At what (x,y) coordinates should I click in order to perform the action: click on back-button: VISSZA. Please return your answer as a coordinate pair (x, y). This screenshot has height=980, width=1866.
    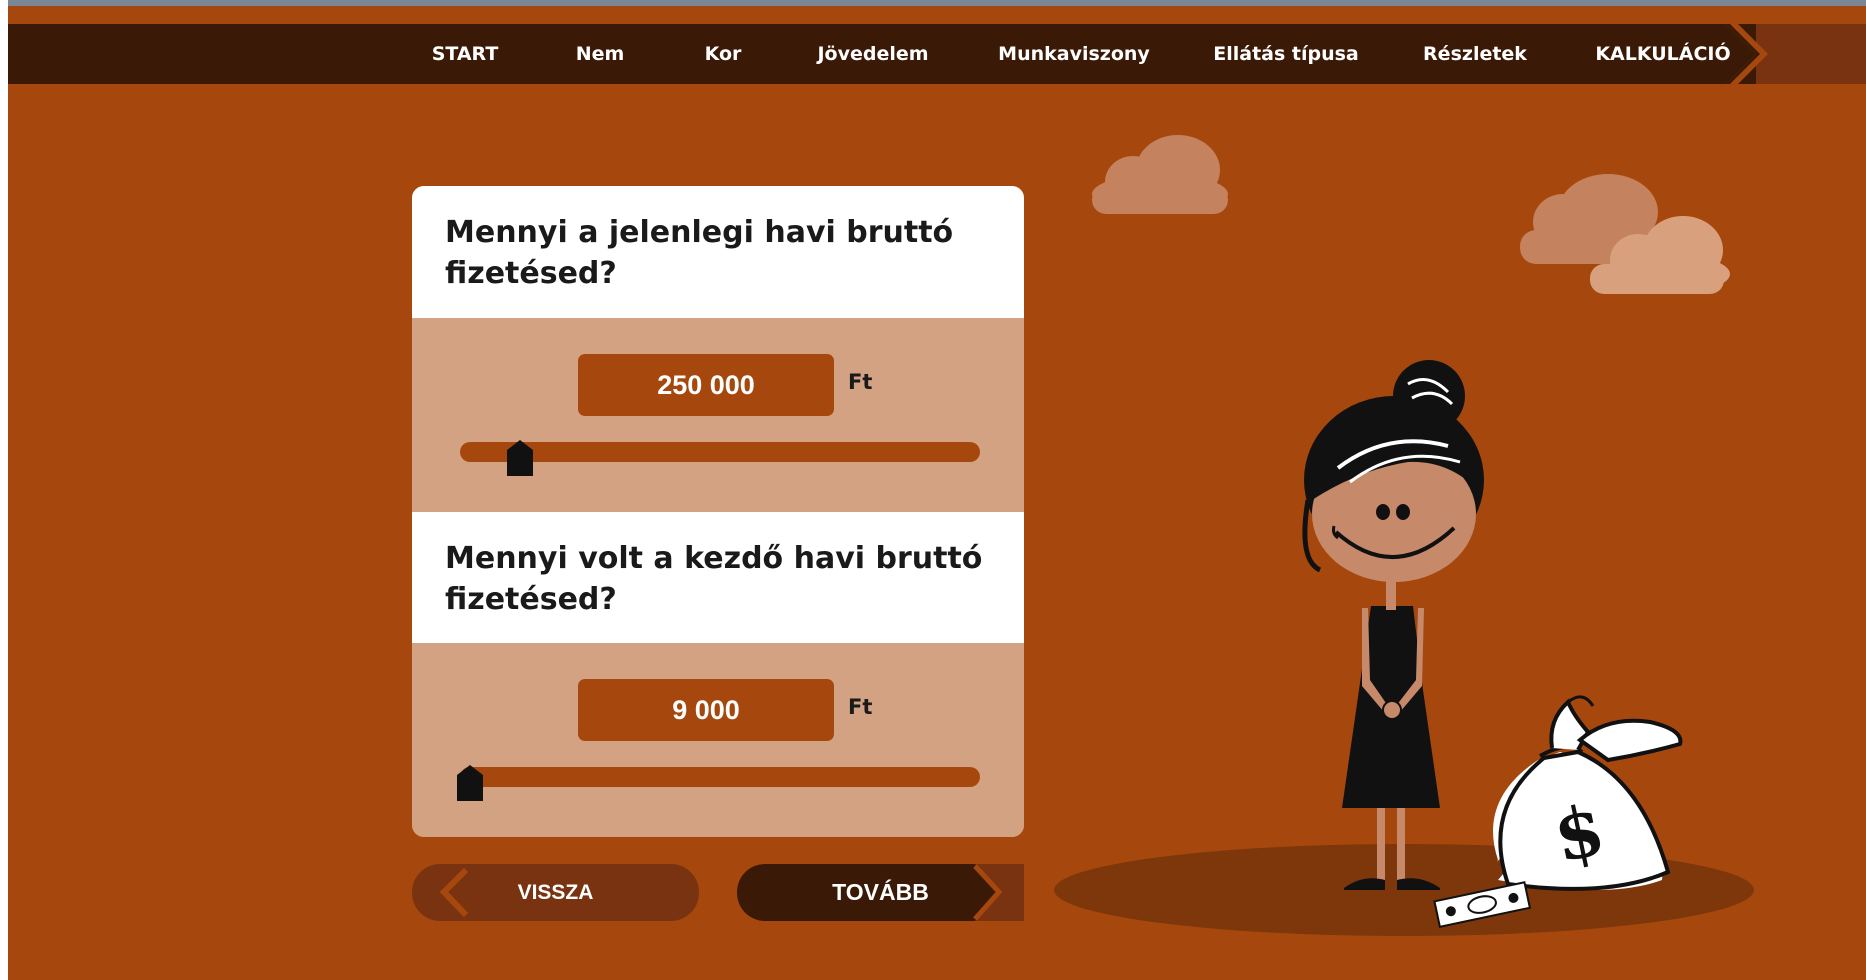
    Looking at the image, I should click on (555, 892).